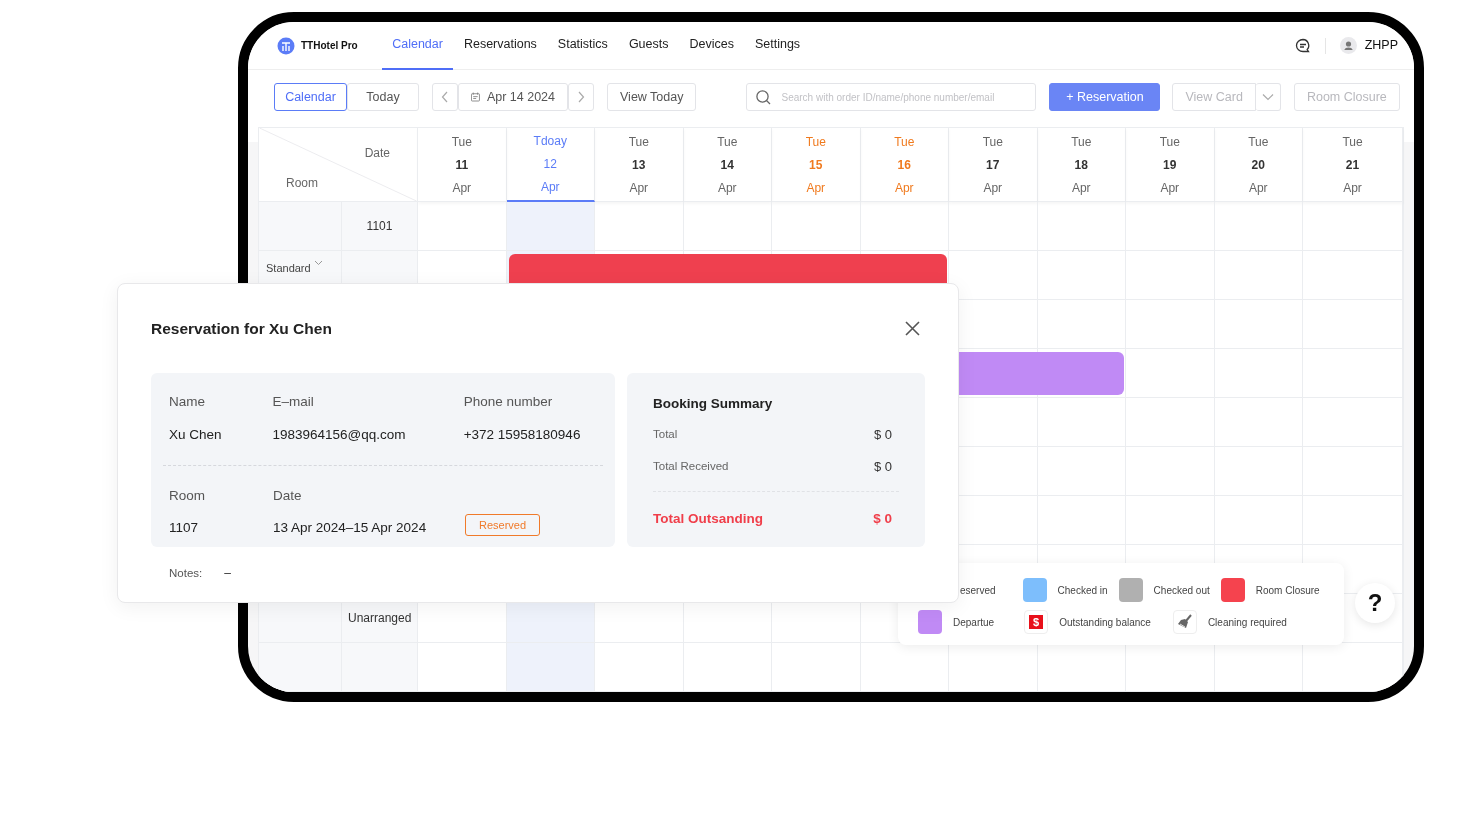 This screenshot has height=822, width=1460. What do you see at coordinates (550, 141) in the screenshot?
I see `weekday-label: Tdoay` at bounding box center [550, 141].